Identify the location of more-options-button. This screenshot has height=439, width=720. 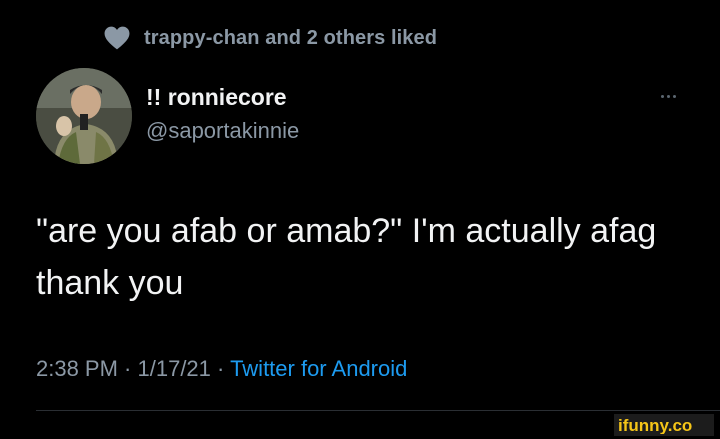
(668, 96).